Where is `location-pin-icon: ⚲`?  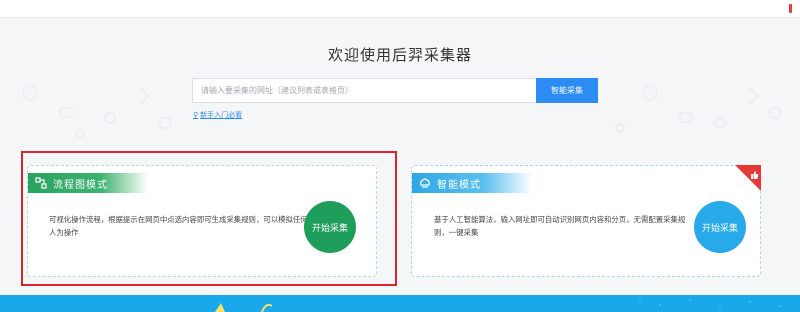
location-pin-icon: ⚲ is located at coordinates (196, 115).